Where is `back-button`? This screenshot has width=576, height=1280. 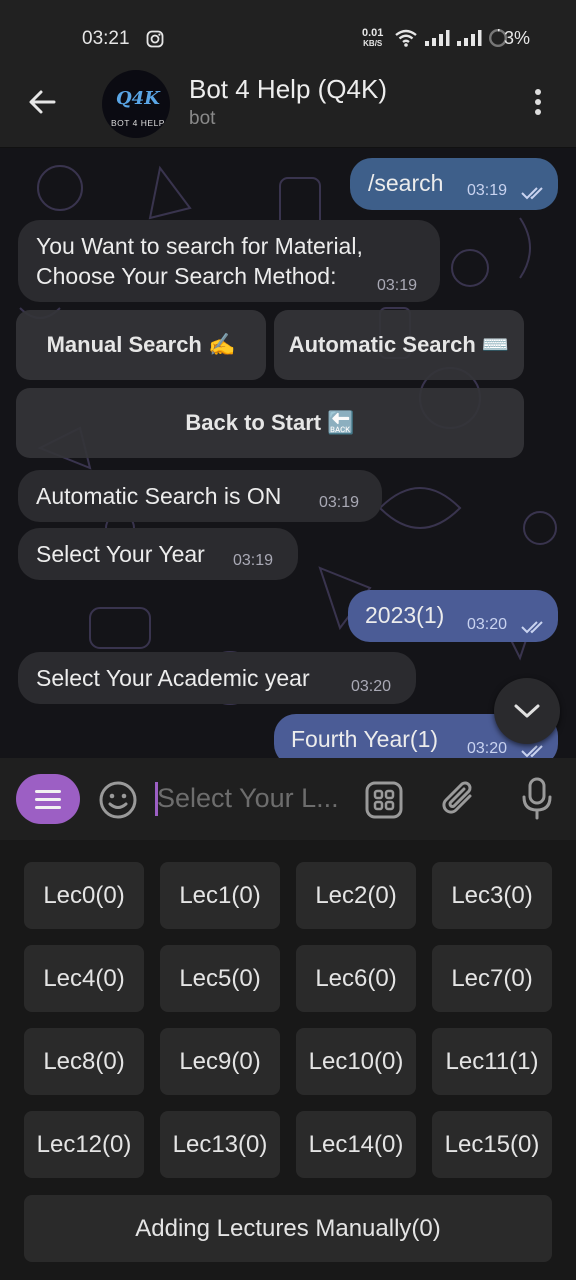
back-button is located at coordinates (46, 102).